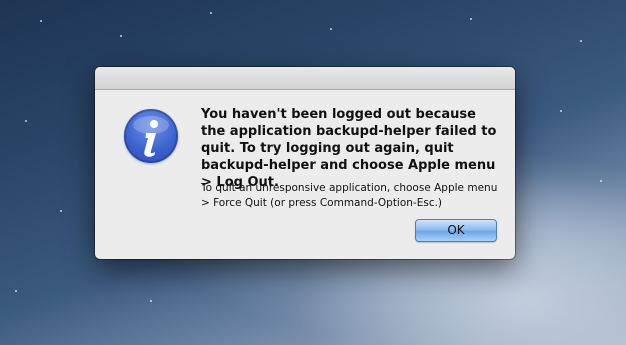  Describe the element at coordinates (305, 78) in the screenshot. I see `dialog-titlebar` at that location.